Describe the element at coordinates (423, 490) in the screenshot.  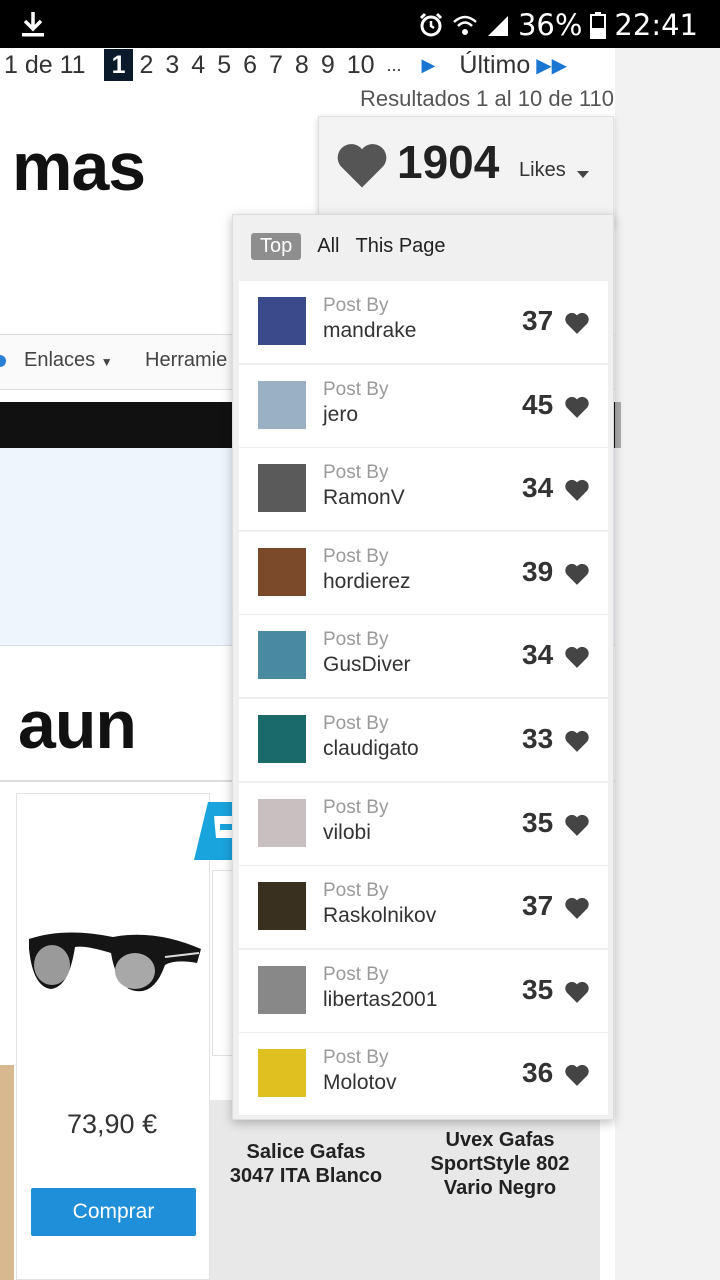
I see `likes-list-item: Post By RamonV 34` at that location.